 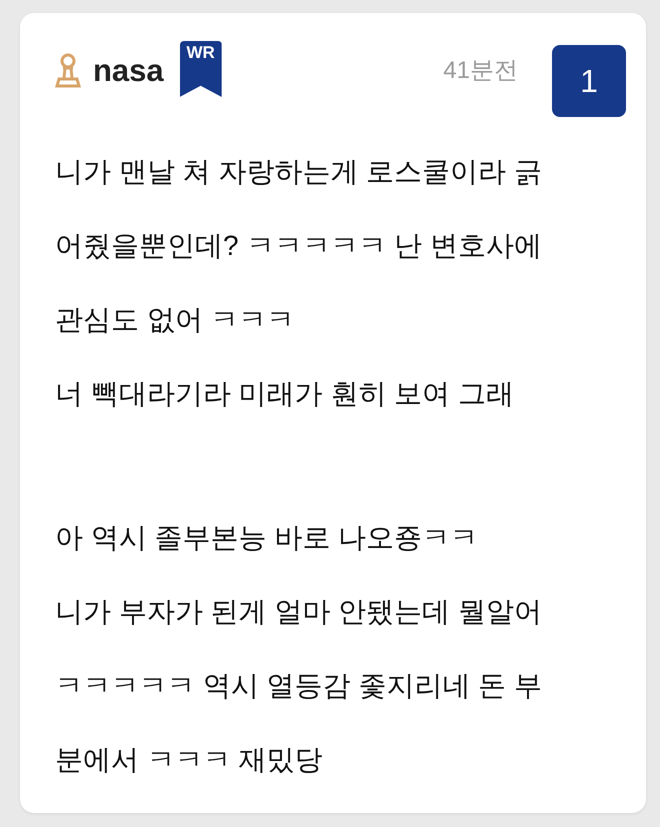 I want to click on timestamp: 41분전, so click(x=480, y=71).